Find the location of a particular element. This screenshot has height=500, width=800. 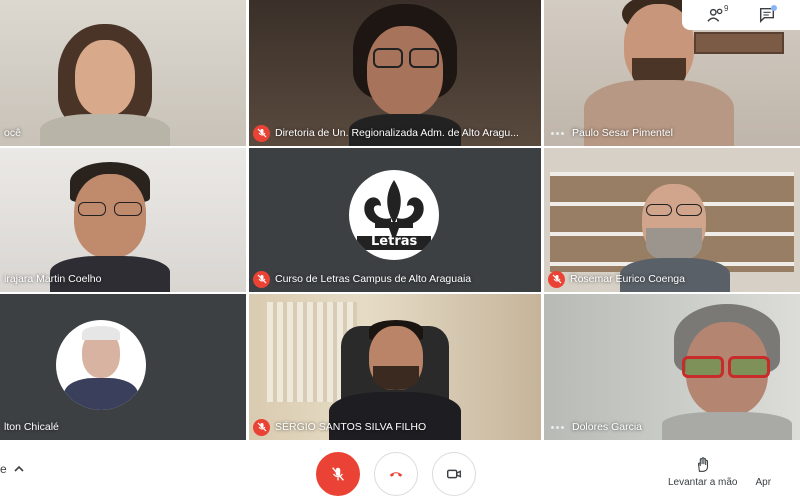

participant-nameplate: irajara Martin Coelho is located at coordinates (52, 279).